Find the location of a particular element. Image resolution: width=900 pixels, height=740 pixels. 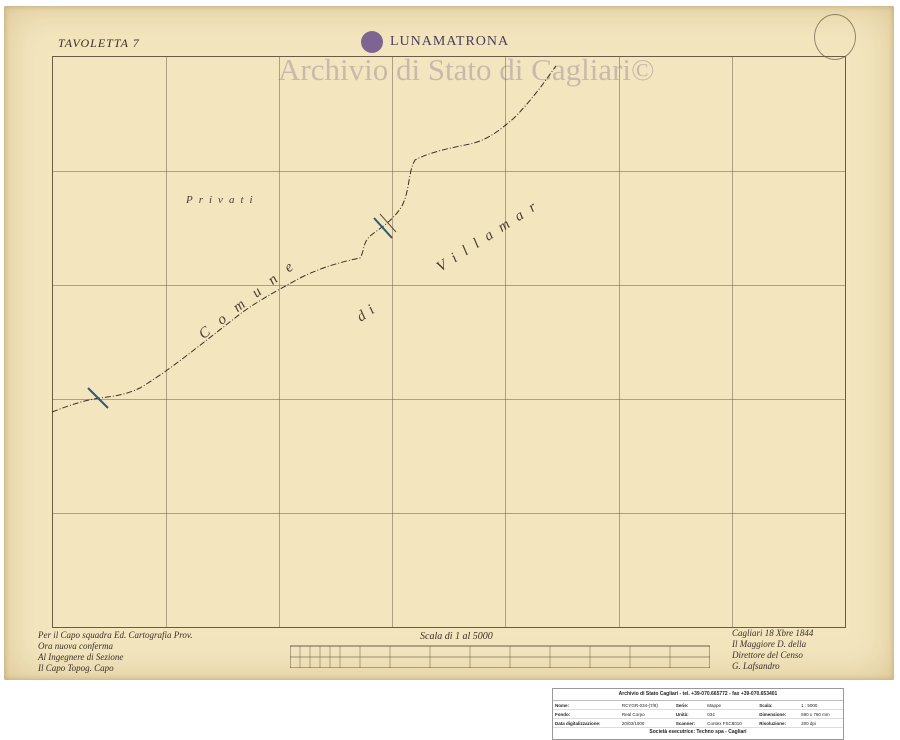

signature-line: Cagliari 18 Xbre 1844 is located at coordinates (773, 633).